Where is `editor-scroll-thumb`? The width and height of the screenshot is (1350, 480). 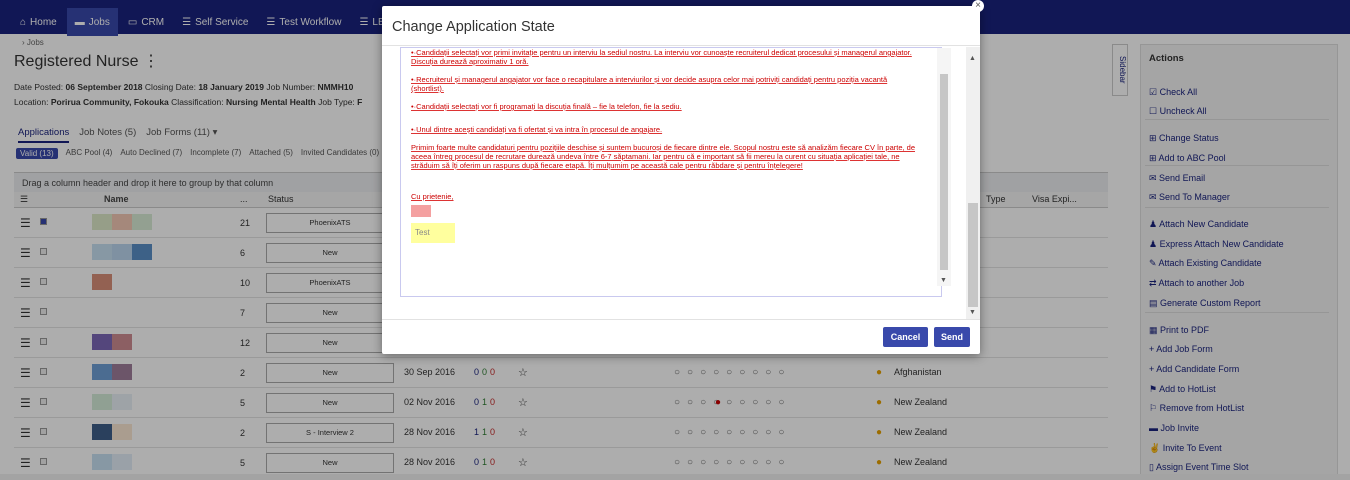 editor-scroll-thumb is located at coordinates (944, 172).